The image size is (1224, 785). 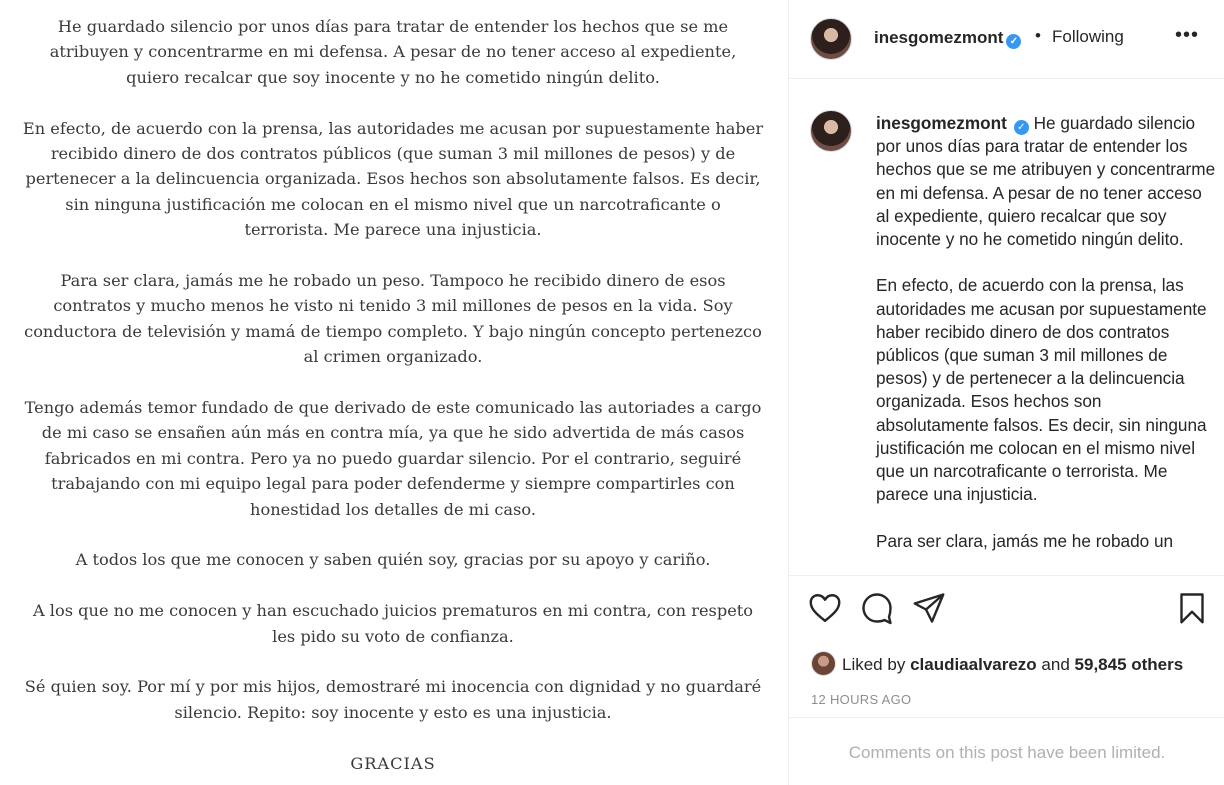 I want to click on likes-conjunction: and, so click(x=1055, y=664).